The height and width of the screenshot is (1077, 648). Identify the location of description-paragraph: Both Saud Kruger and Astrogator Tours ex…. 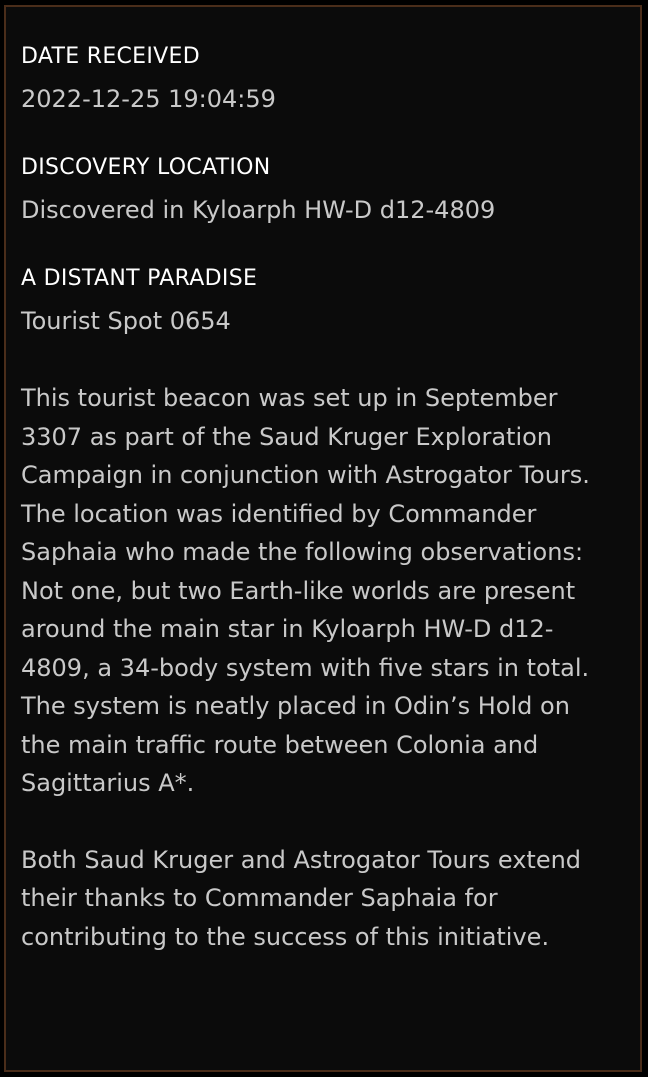
(301, 898).